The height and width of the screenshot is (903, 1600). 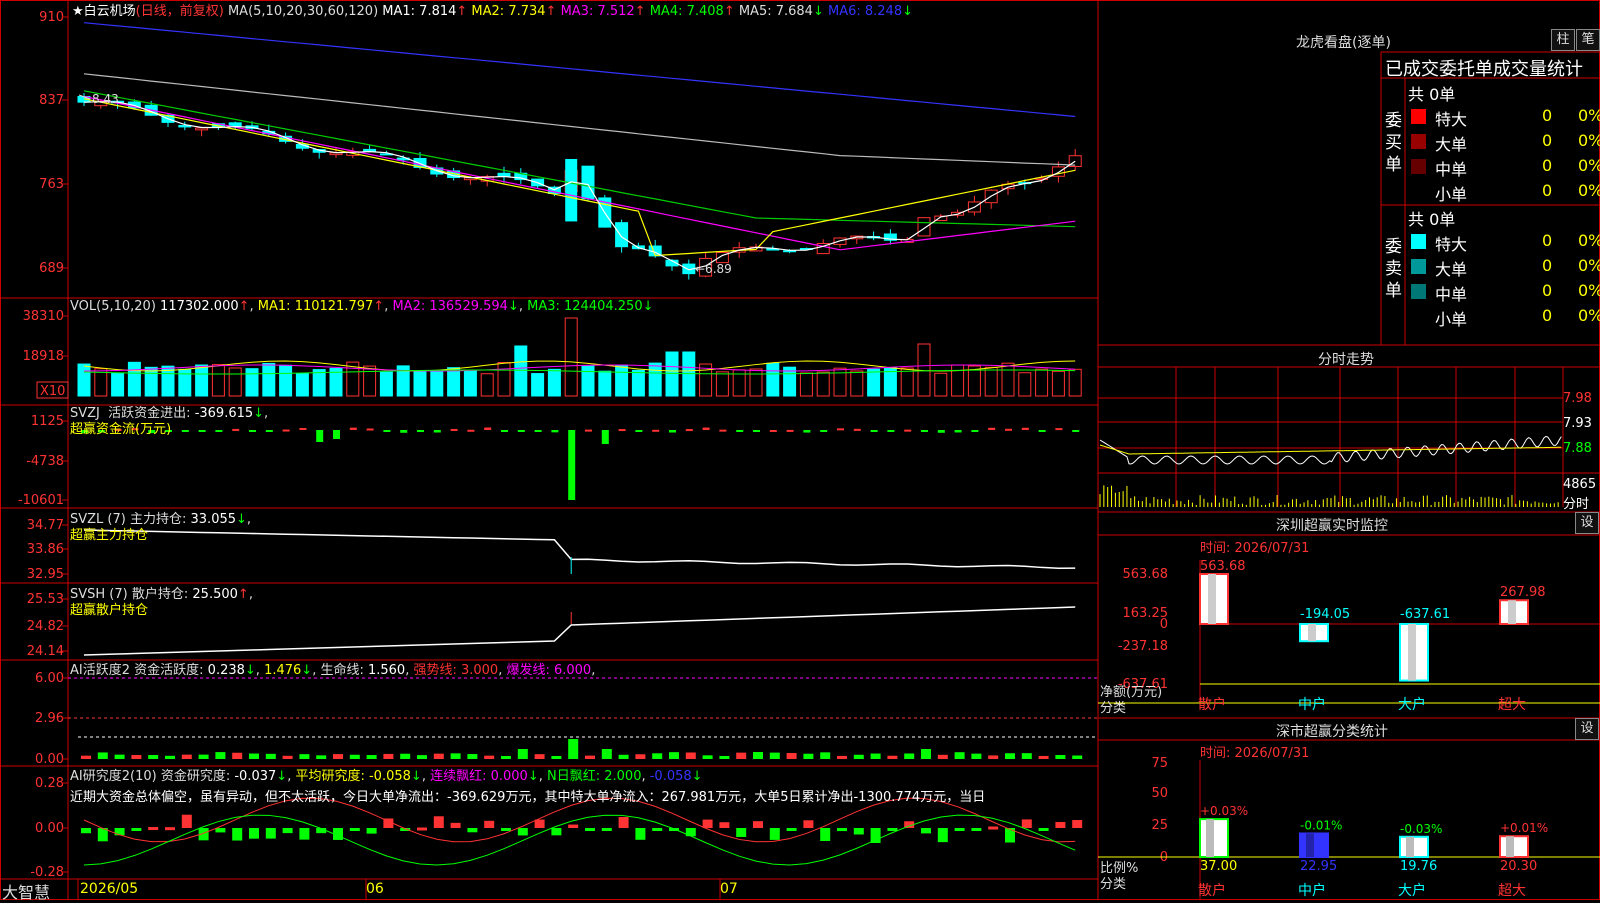 I want to click on buy-row-name-2: 中单, so click(x=1451, y=169).